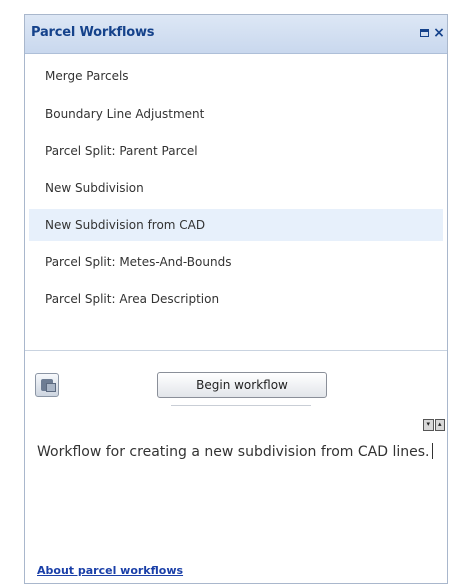 The image size is (464, 586). I want to click on workflow-item-parcel-split-parent: Parcel Split: Parent Parcel, so click(236, 151).